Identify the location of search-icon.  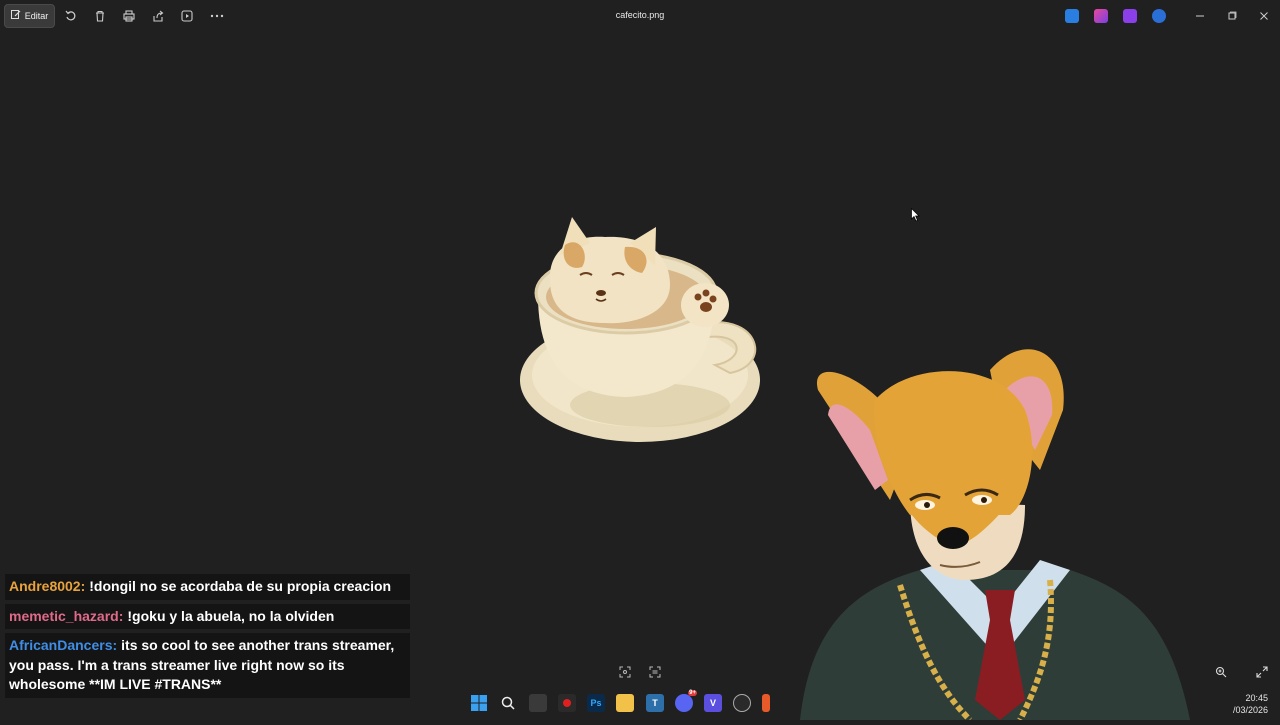
(508, 703).